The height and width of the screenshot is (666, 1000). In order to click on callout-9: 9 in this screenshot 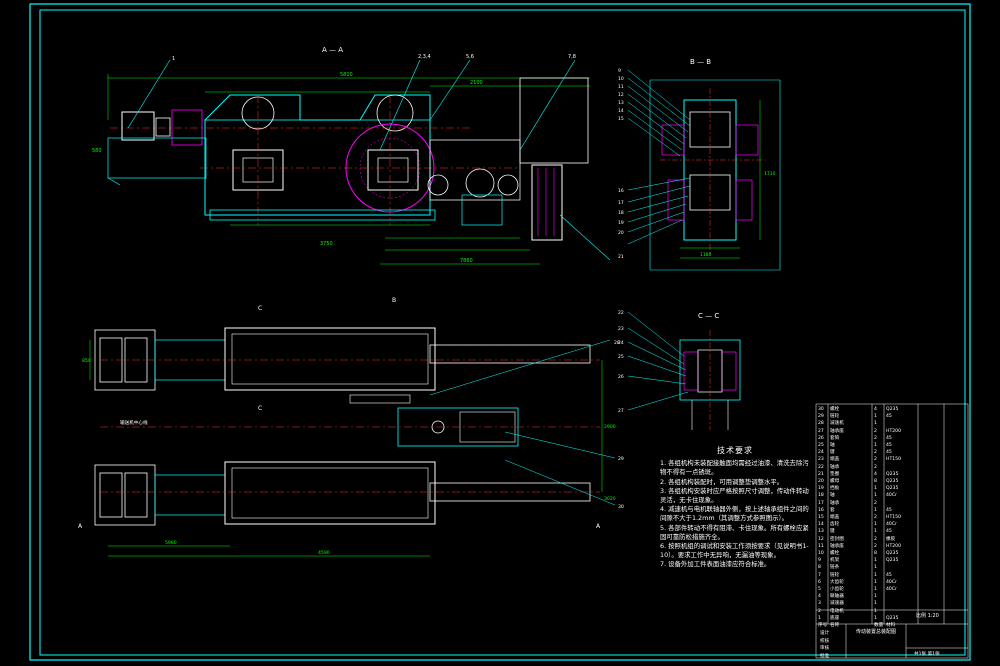, I will do `click(619, 71)`.